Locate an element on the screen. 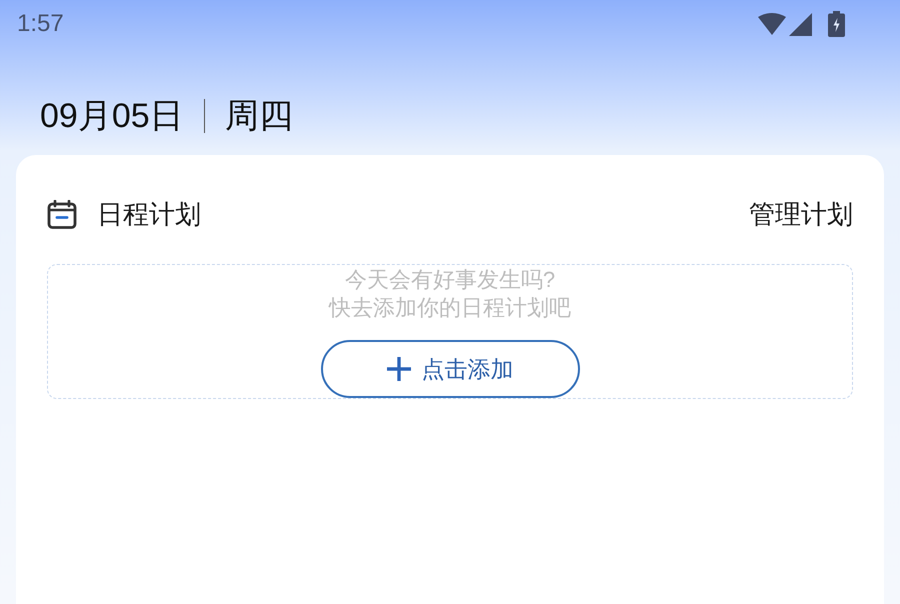 This screenshot has width=900, height=604. wifi-icon is located at coordinates (772, 24).